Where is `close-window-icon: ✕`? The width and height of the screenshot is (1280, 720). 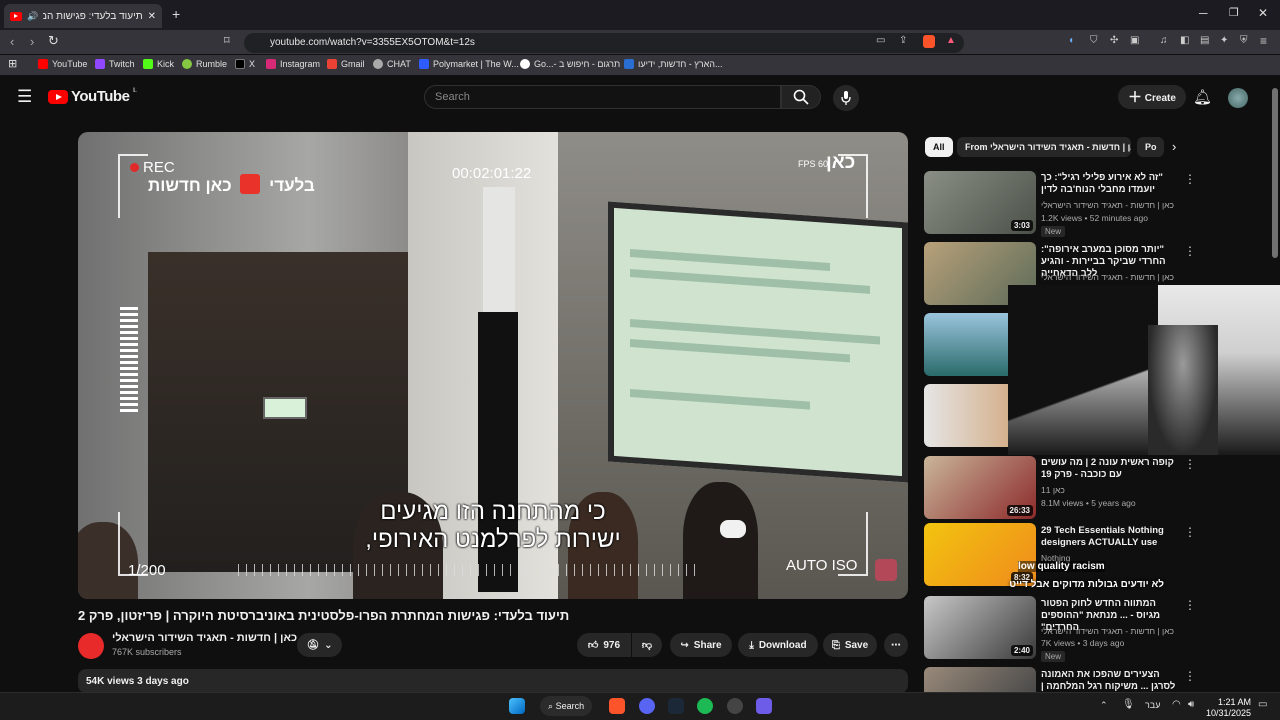 close-window-icon: ✕ is located at coordinates (1263, 13).